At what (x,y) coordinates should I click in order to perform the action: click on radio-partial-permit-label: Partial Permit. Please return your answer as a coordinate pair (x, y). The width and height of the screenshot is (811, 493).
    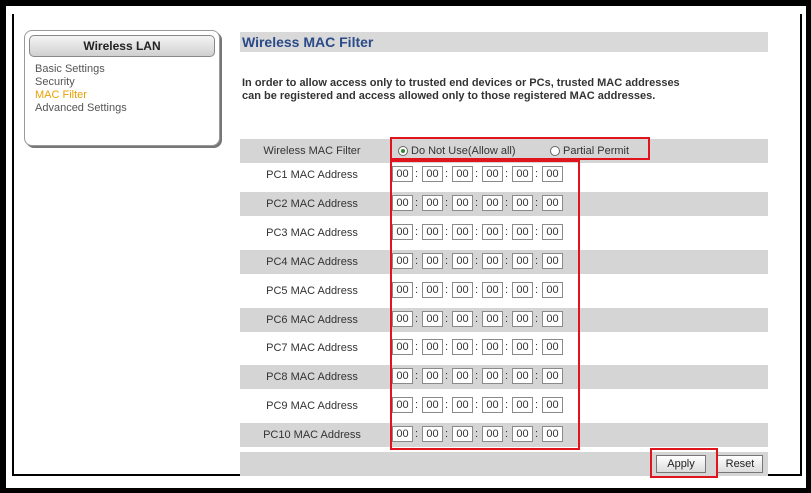
    Looking at the image, I should click on (596, 151).